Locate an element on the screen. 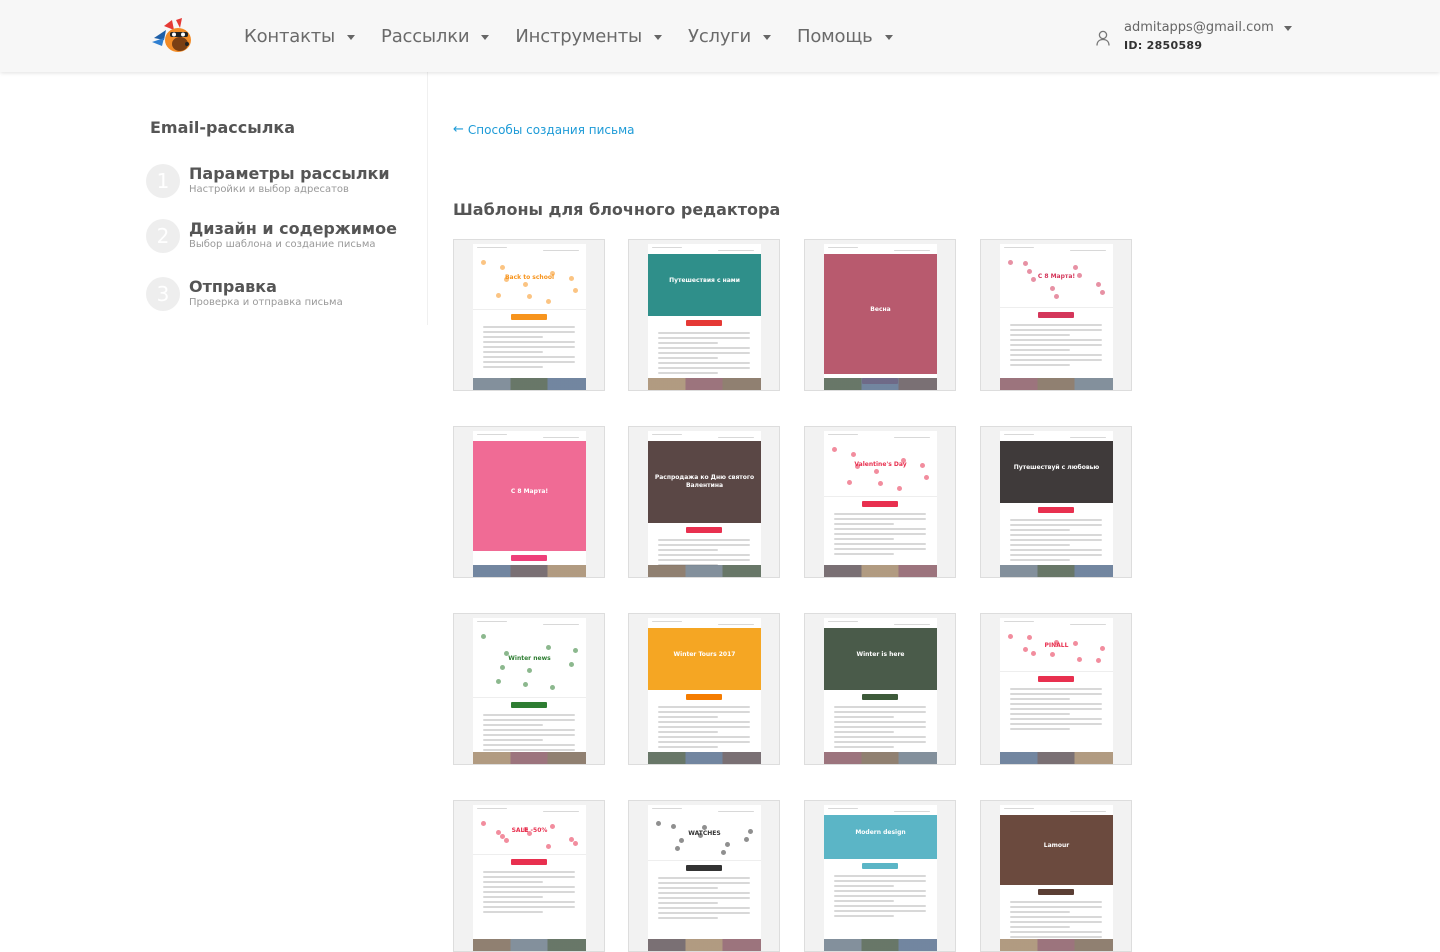 Image resolution: width=1440 pixels, height=952 pixels. template-card-lamour: Lamour is located at coordinates (1056, 876).